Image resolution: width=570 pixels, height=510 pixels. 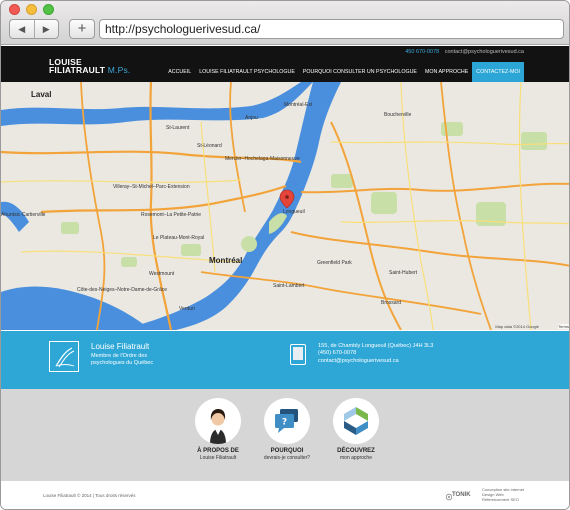 I want to click on map-label-boucherville: Boucherville, so click(x=398, y=115).